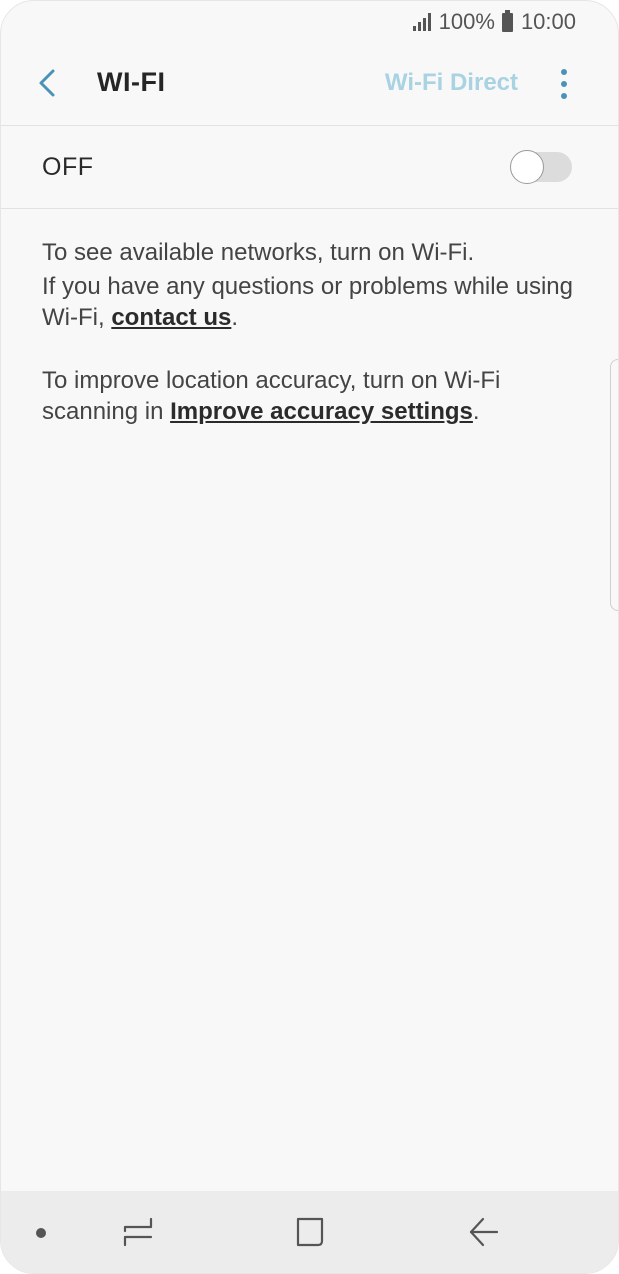 The height and width of the screenshot is (1274, 619). I want to click on wifi-direct-button: Wi-Fi Direct, so click(451, 83).